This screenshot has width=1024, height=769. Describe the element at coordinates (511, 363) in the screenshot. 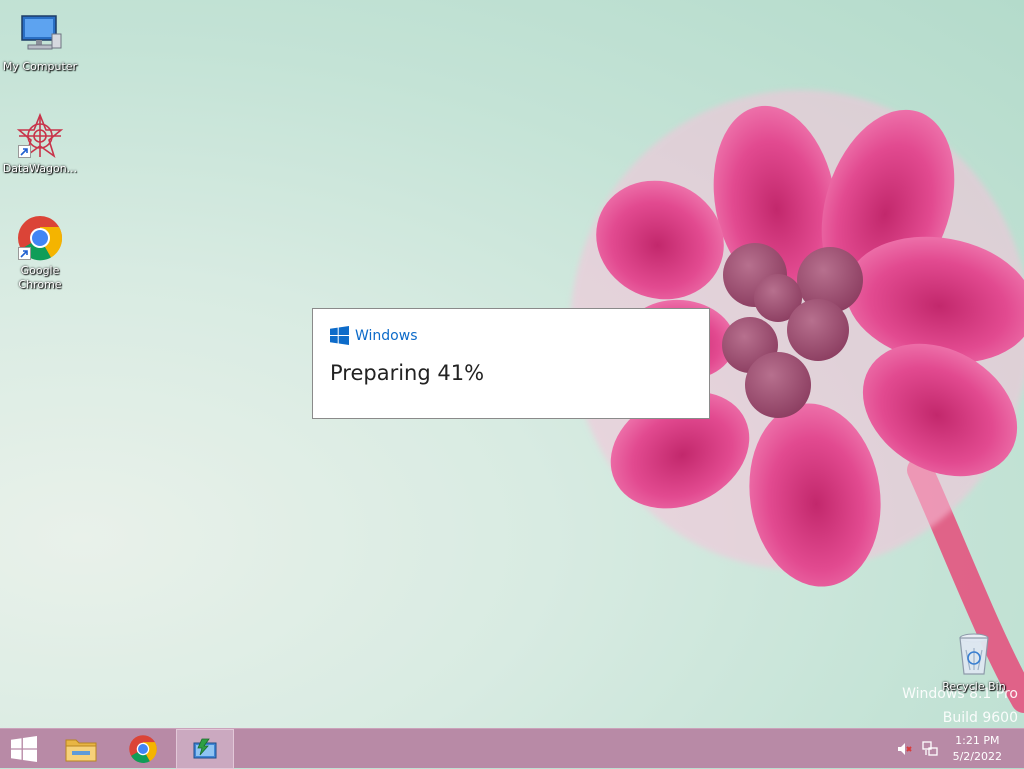

I see `setup-progress-dialog: Windows Preparing 41%` at that location.